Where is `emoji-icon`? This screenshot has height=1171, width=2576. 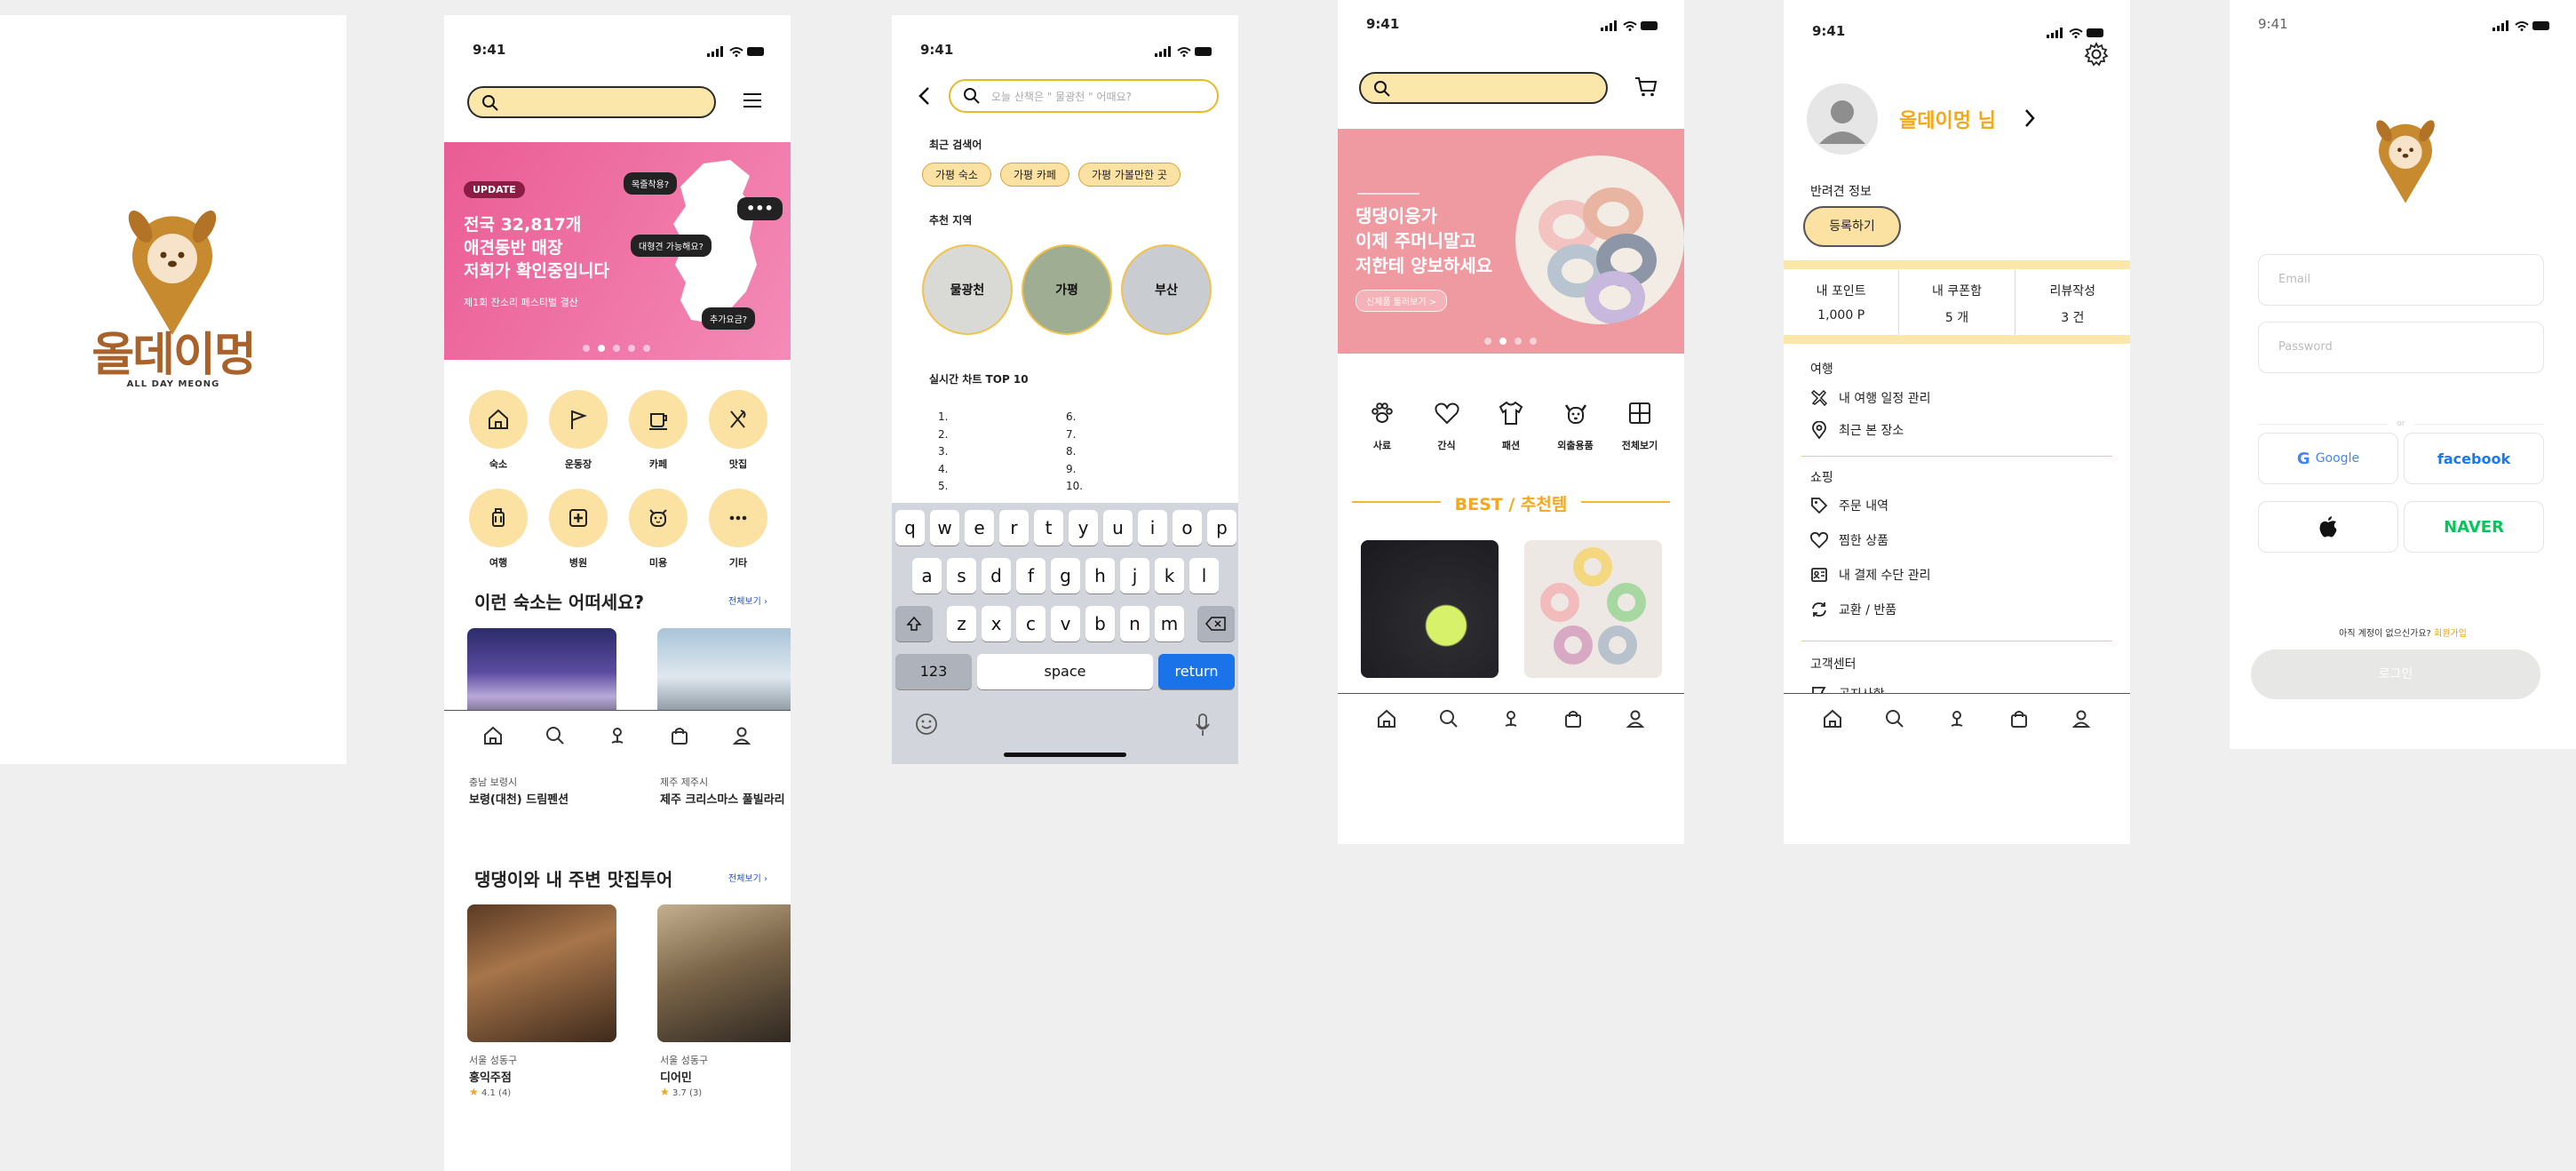
emoji-icon is located at coordinates (926, 724).